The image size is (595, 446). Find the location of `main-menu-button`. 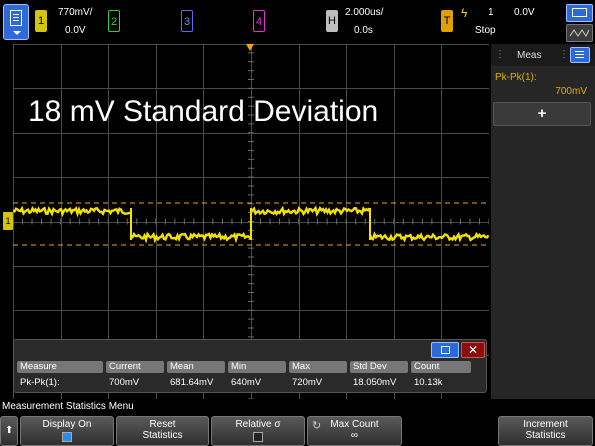

main-menu-button is located at coordinates (16, 22).